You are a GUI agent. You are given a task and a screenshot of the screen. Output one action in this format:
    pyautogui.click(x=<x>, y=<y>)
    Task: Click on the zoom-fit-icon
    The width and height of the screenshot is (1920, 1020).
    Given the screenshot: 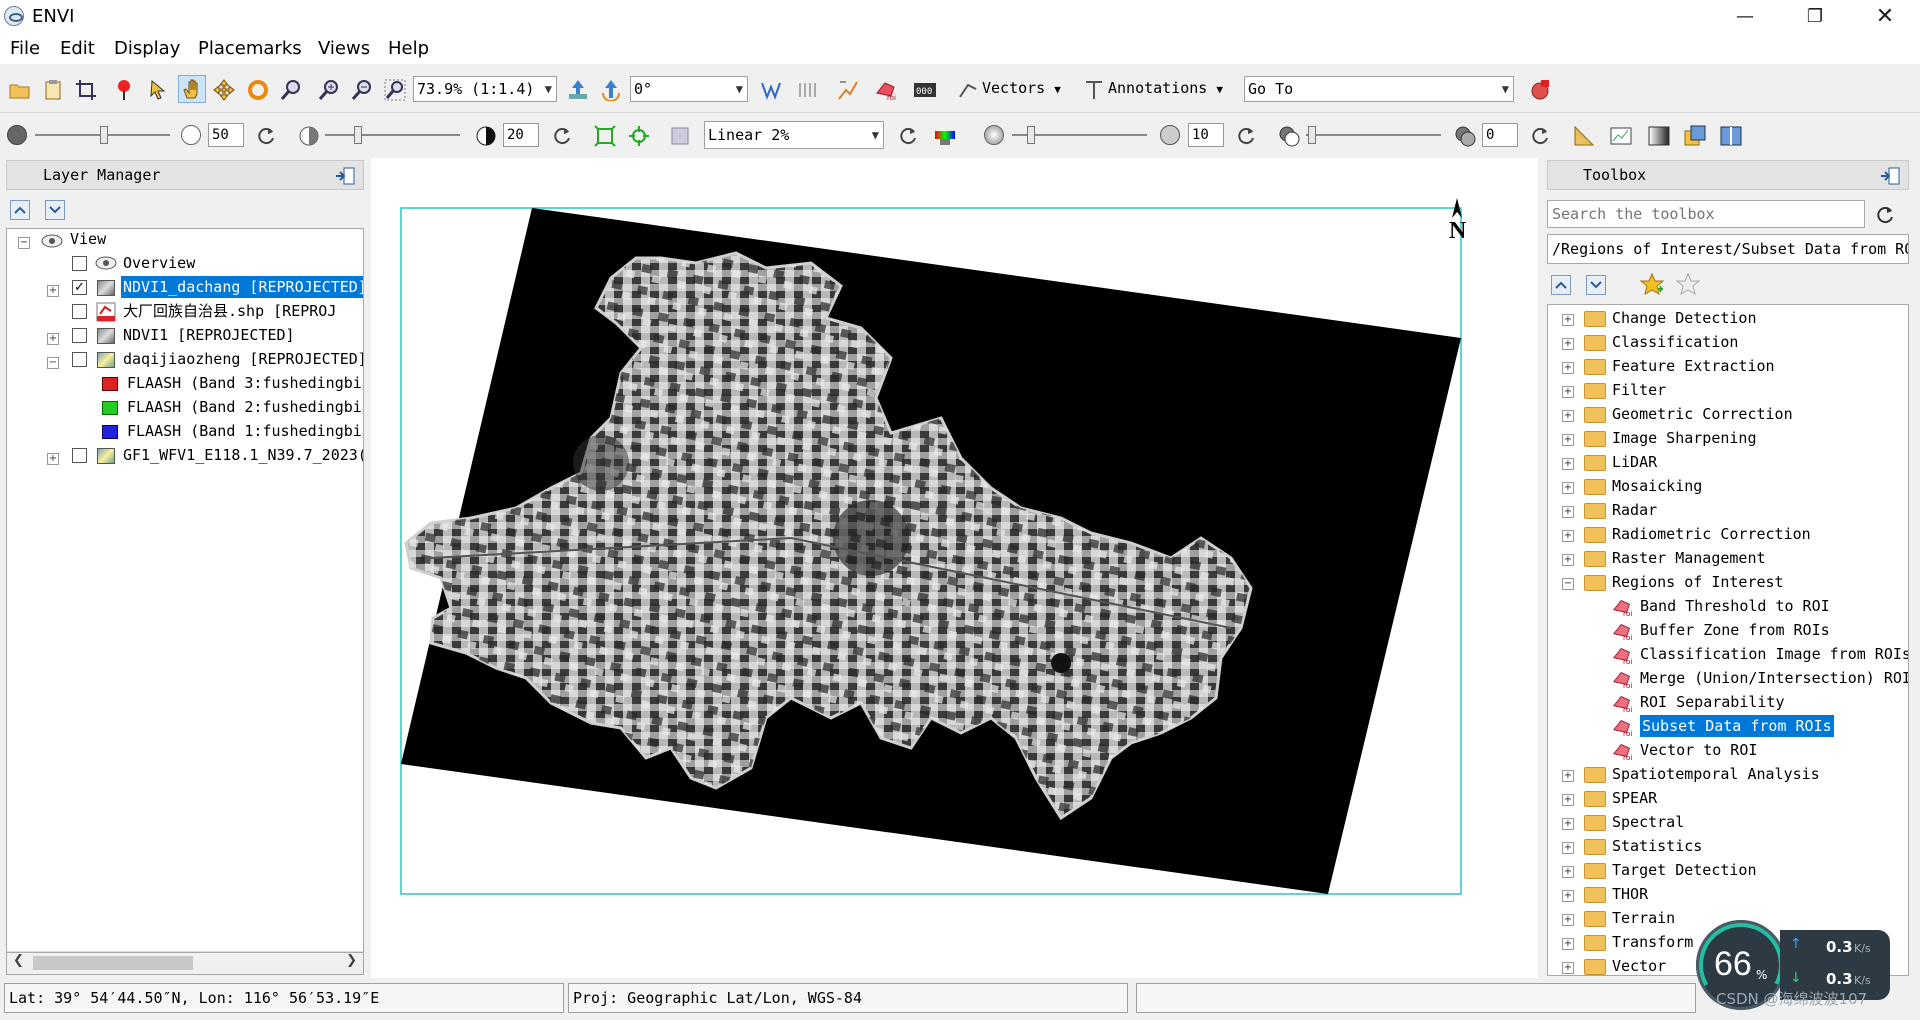 What is the action you would take?
    pyautogui.click(x=395, y=90)
    